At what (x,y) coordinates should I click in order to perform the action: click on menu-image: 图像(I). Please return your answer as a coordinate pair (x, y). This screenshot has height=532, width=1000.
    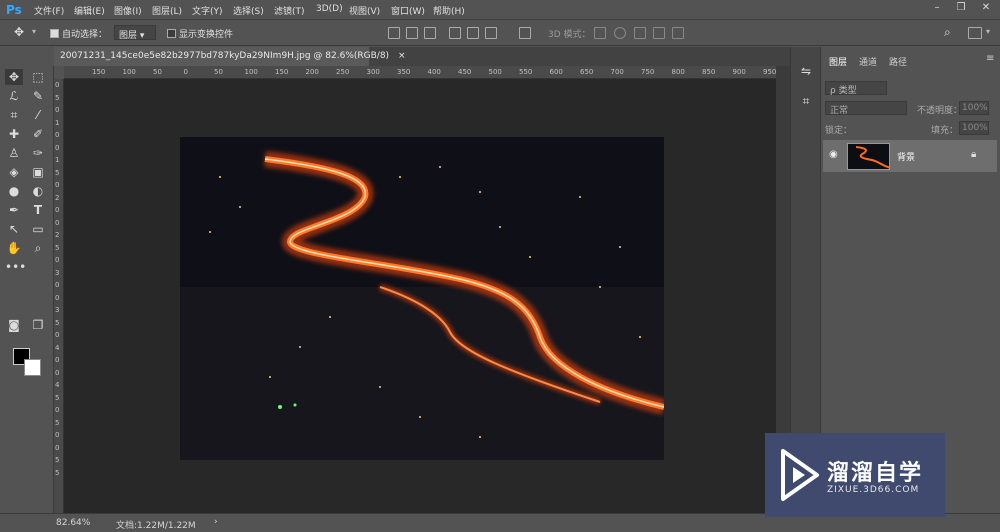
    Looking at the image, I should click on (128, 10).